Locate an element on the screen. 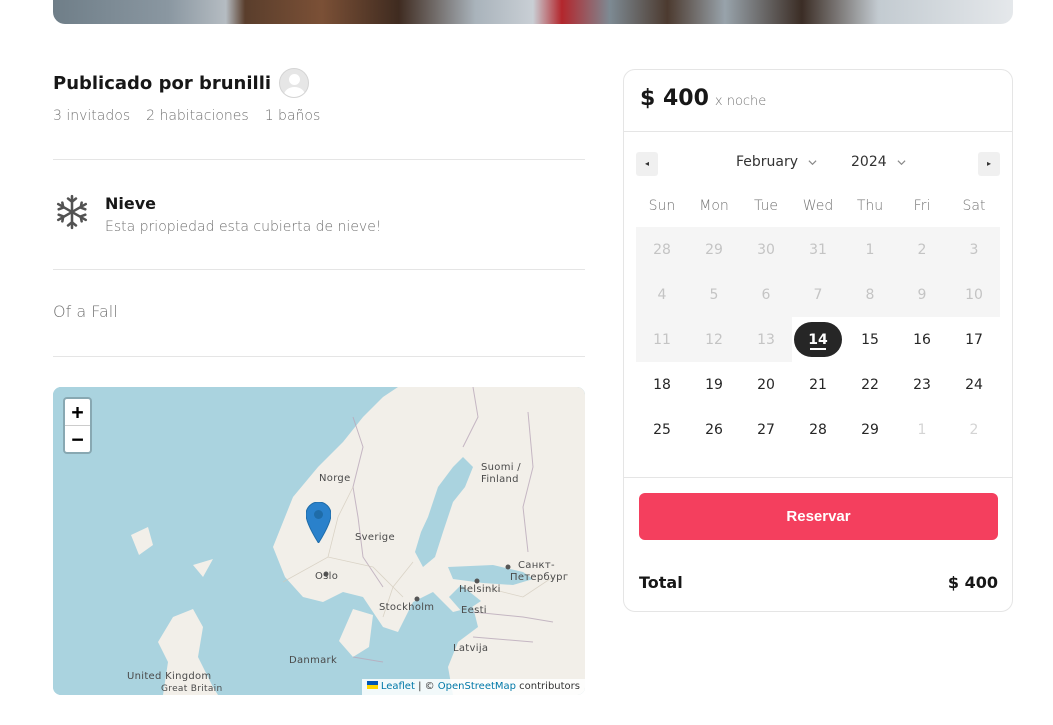 This screenshot has width=1053, height=725. calendar-day: 22 is located at coordinates (870, 384).